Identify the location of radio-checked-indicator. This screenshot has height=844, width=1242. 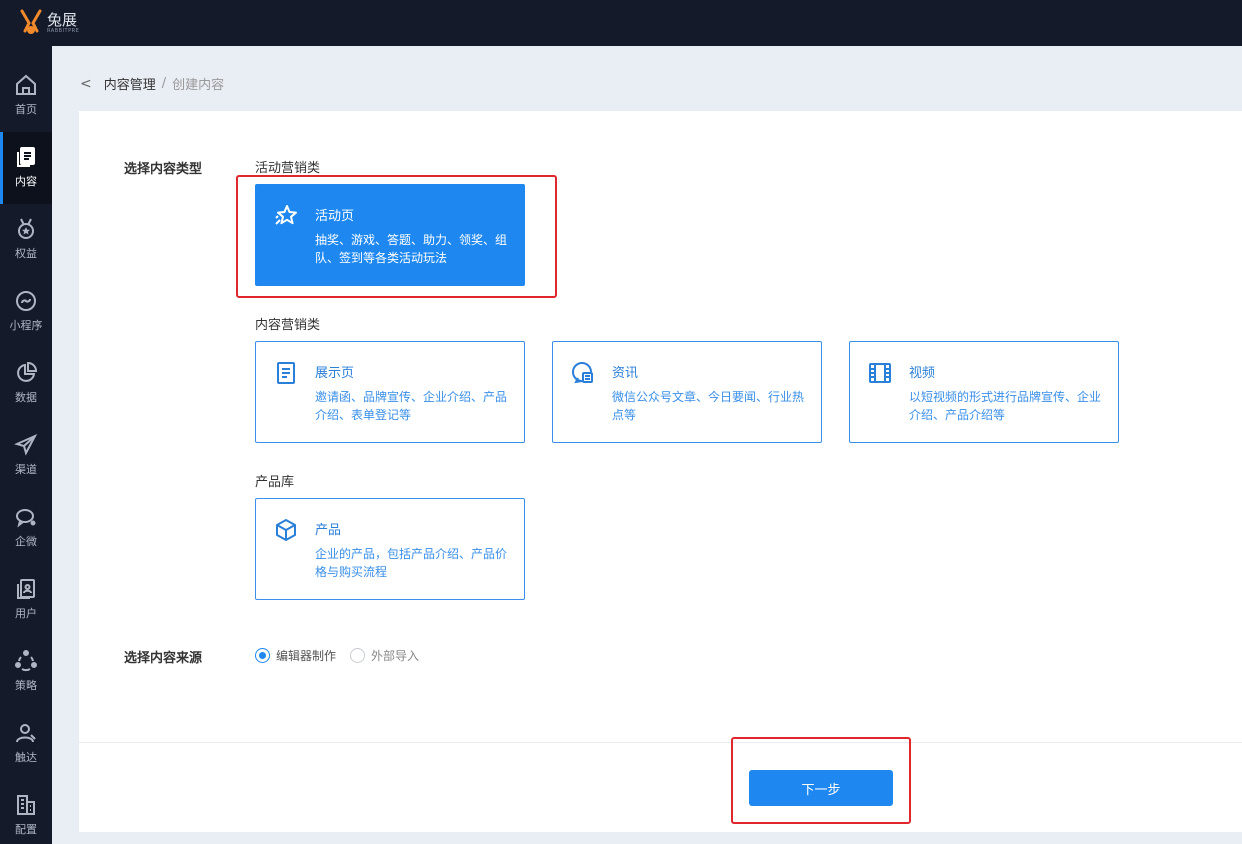
(262, 655).